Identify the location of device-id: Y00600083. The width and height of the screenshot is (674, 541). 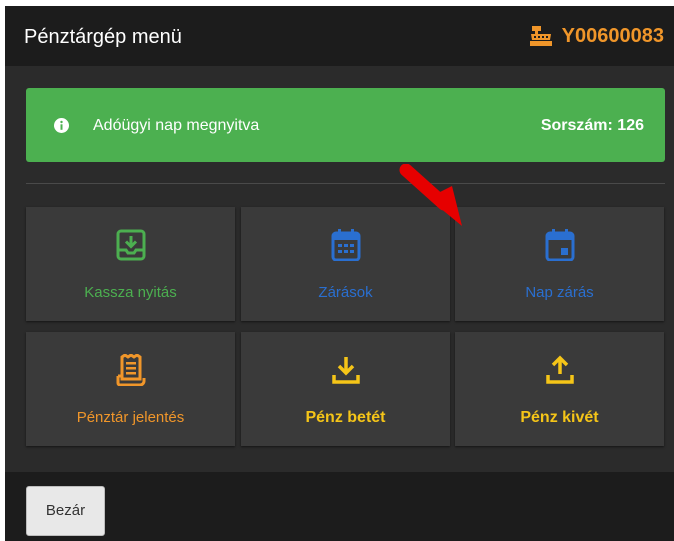
(596, 36).